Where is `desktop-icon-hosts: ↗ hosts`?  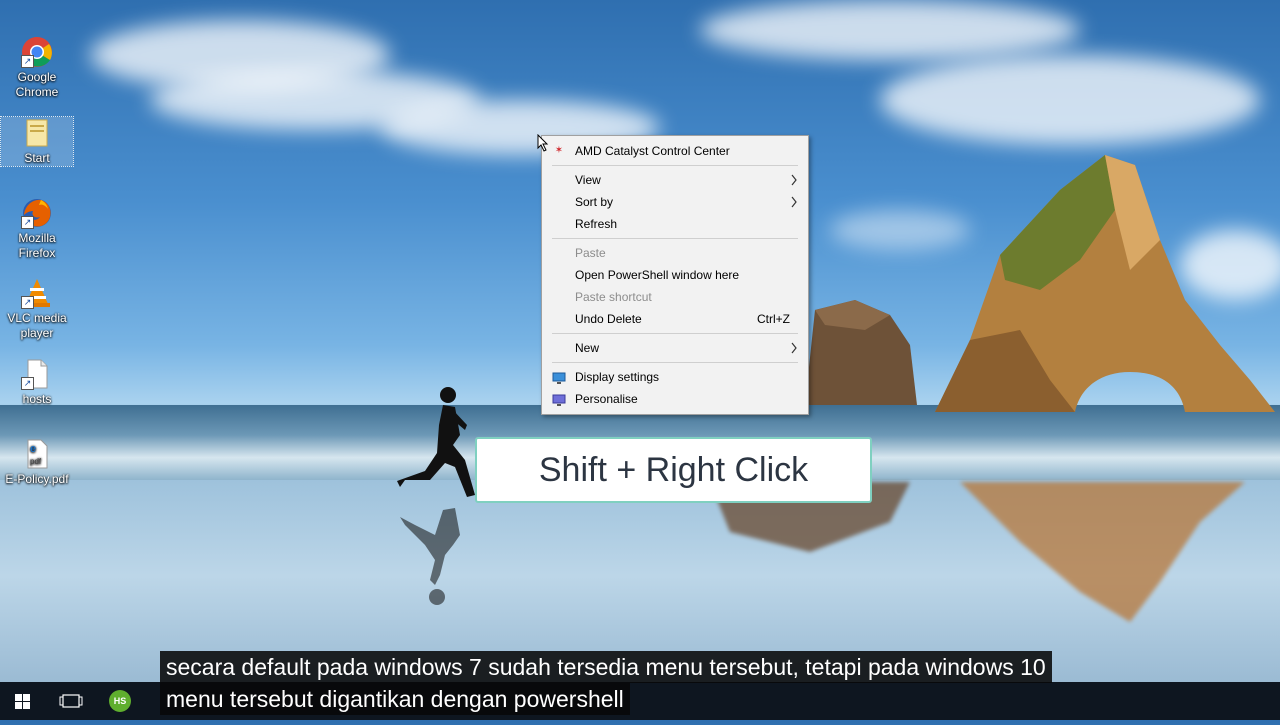 desktop-icon-hosts: ↗ hosts is located at coordinates (37, 382).